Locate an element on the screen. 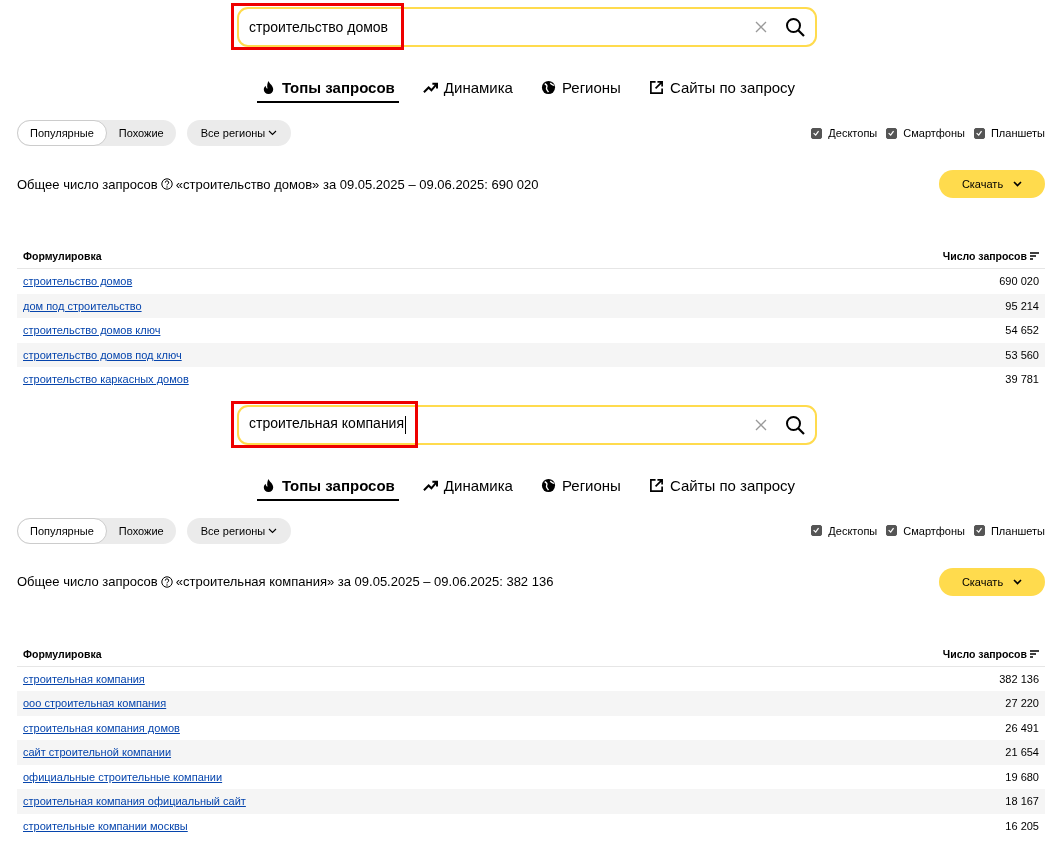  phrase-link: строительство каркасных домов is located at coordinates (106, 379).